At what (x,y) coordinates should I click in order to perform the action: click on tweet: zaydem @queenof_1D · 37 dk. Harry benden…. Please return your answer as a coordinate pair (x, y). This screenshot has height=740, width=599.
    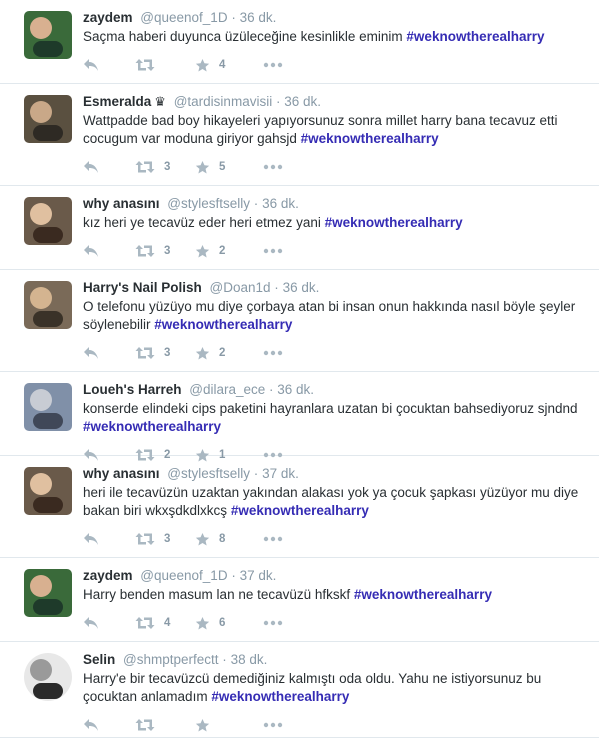
    Looking at the image, I should click on (299, 600).